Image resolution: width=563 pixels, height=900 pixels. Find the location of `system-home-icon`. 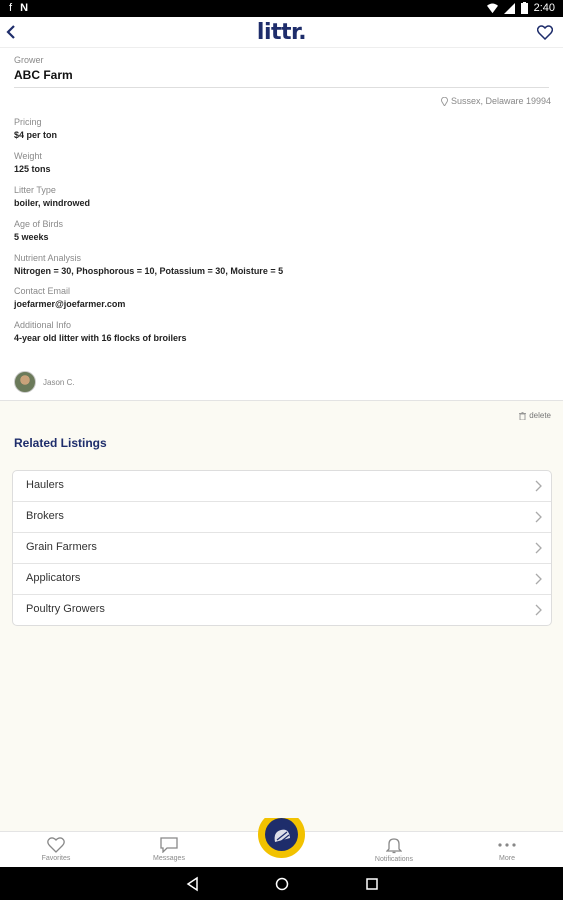

system-home-icon is located at coordinates (282, 884).